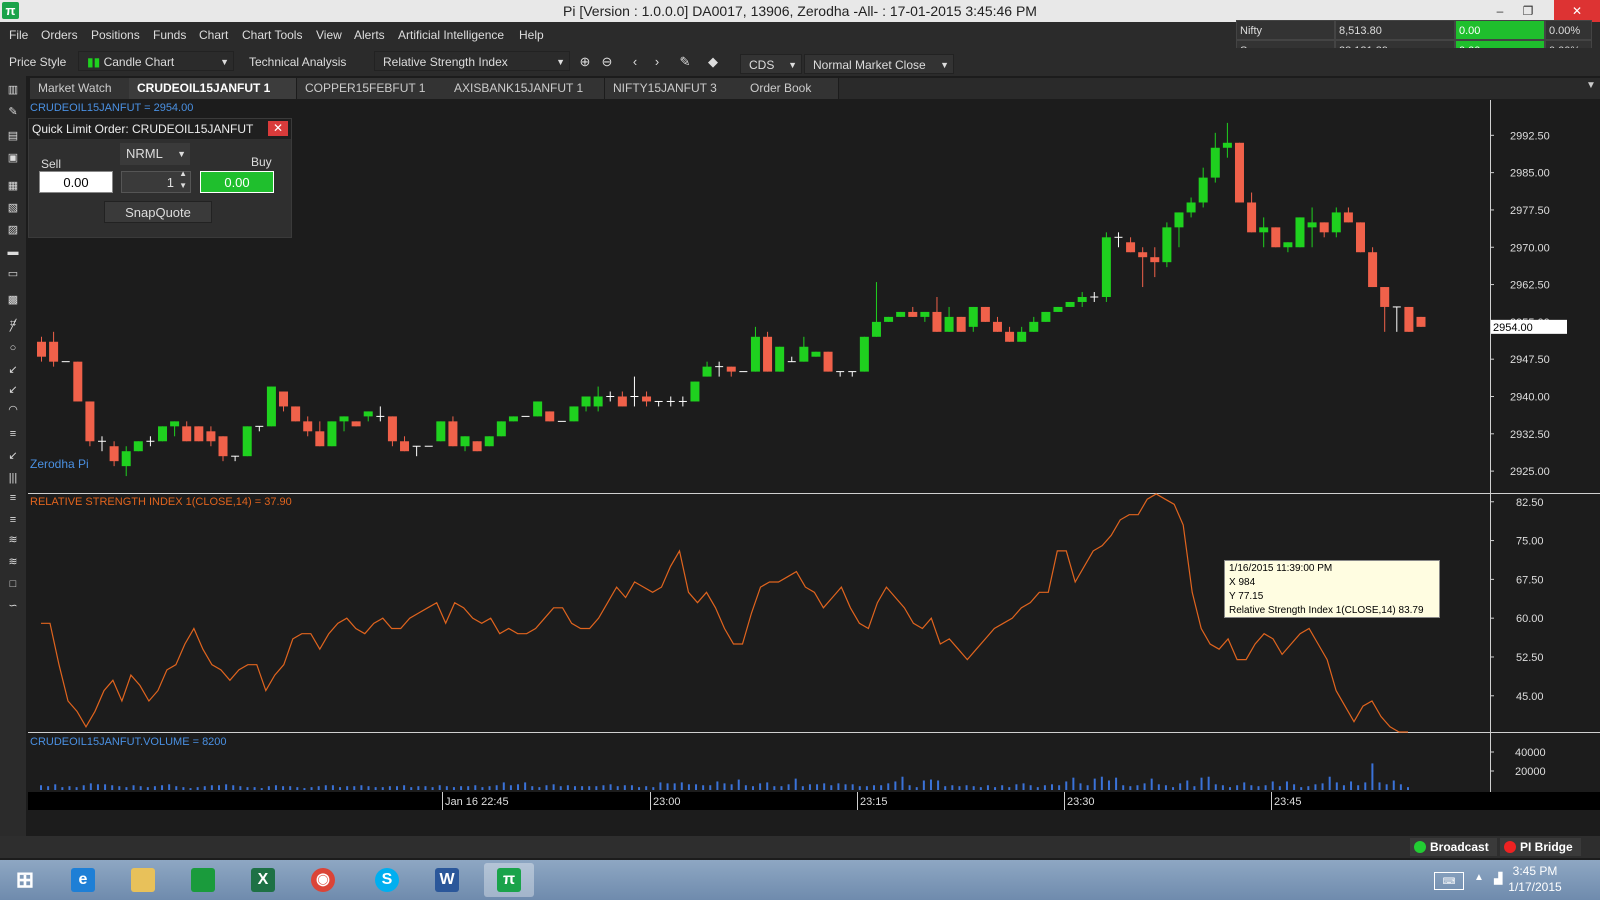  Describe the element at coordinates (83, 88) in the screenshot. I see `tab-market-watch: Market Watch` at that location.